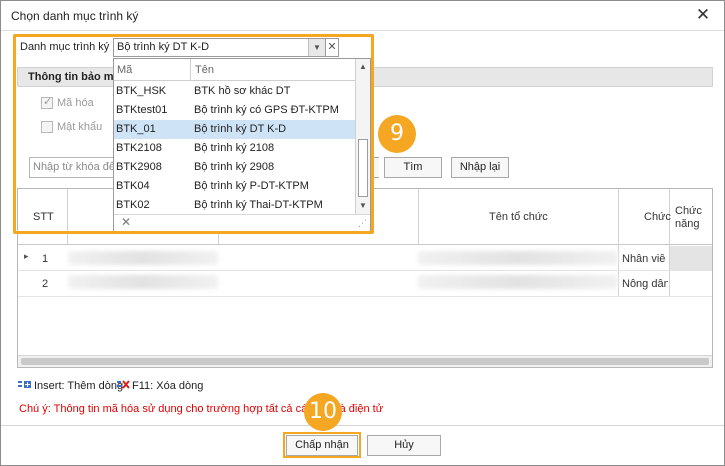 This screenshot has width=725, height=466. I want to click on step-badge-10: 10, so click(323, 412).